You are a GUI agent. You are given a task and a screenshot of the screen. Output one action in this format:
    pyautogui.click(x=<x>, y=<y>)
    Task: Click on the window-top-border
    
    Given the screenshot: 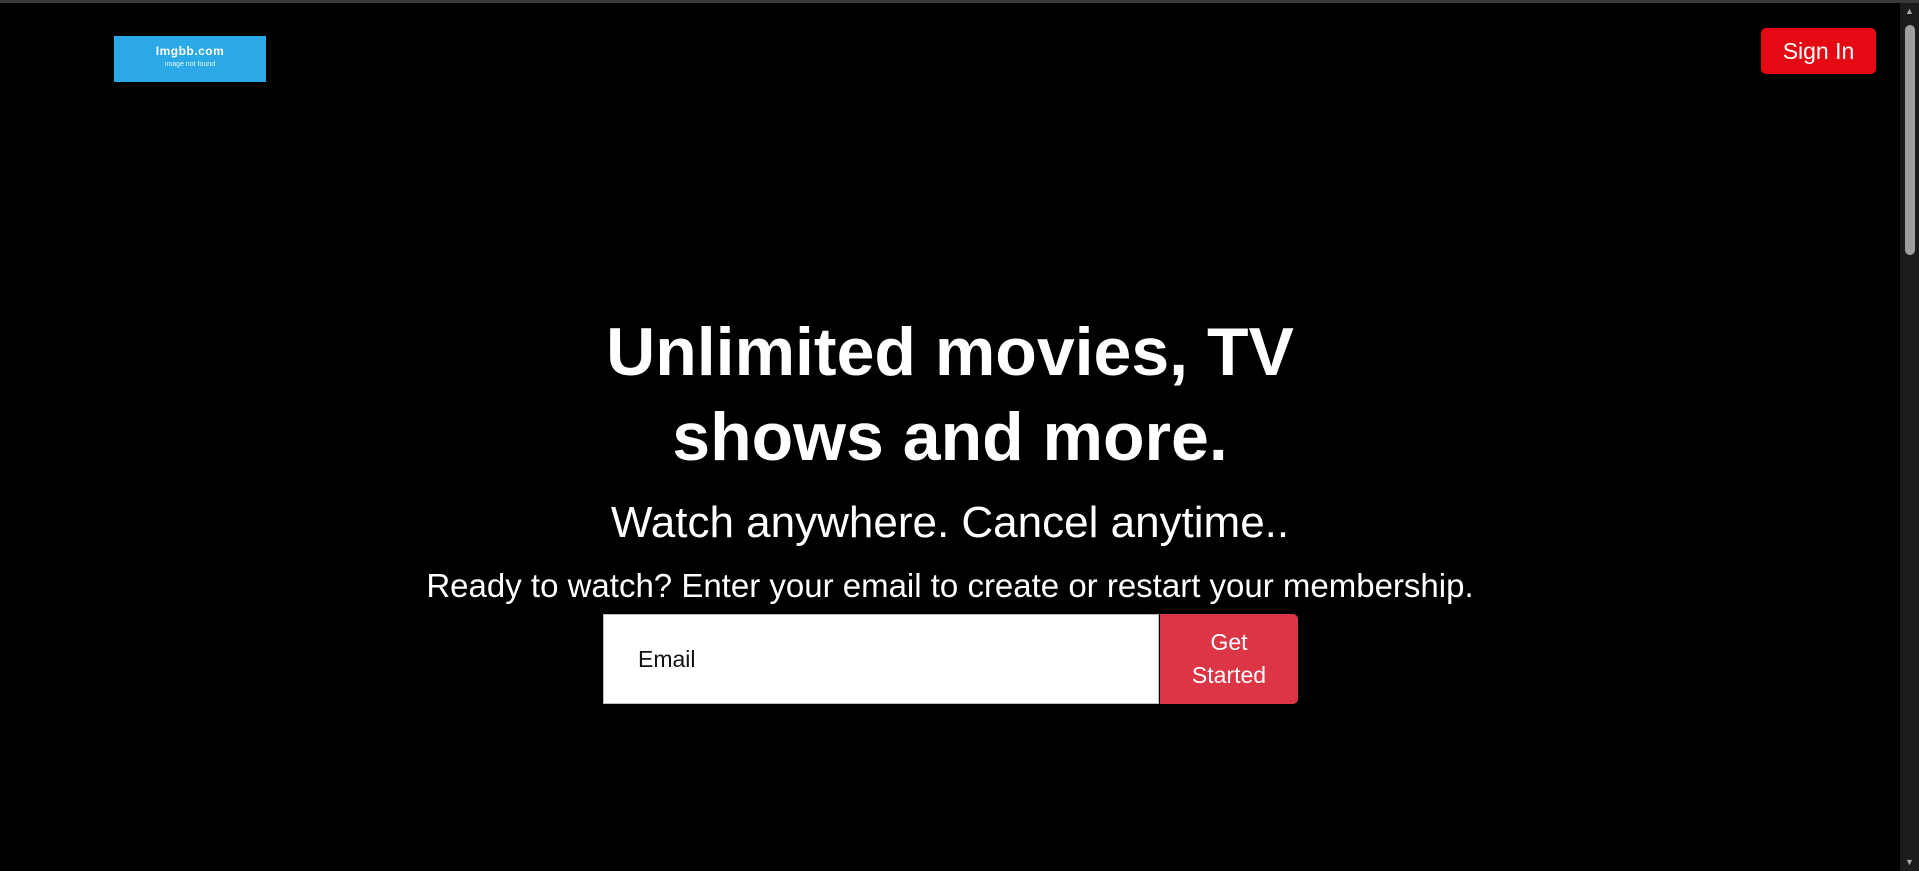 What is the action you would take?
    pyautogui.click(x=959, y=1)
    